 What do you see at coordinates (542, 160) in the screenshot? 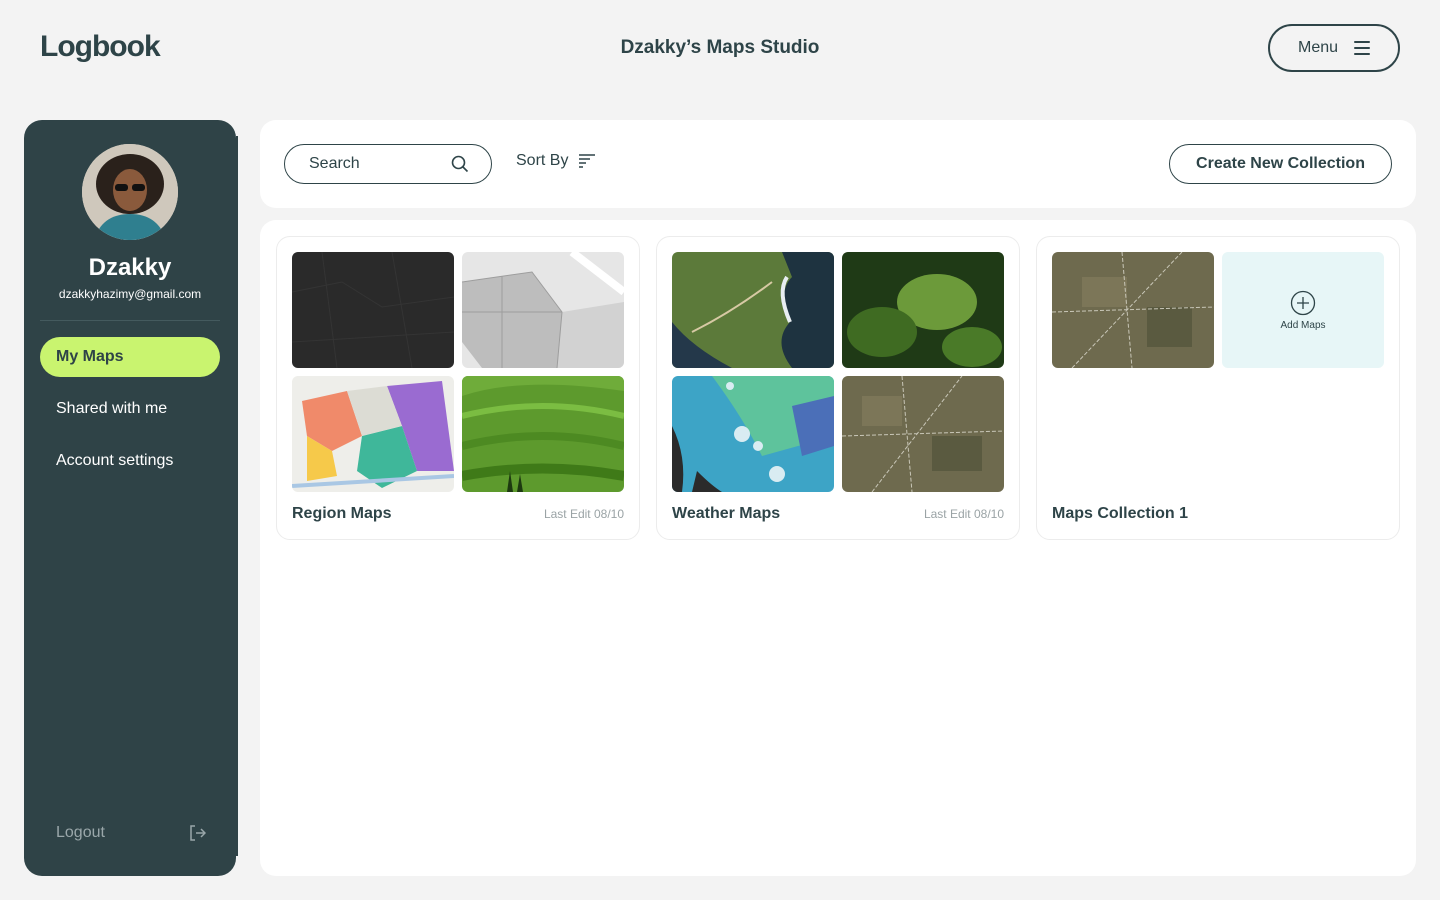
I see `sort-by-label: Sort By` at bounding box center [542, 160].